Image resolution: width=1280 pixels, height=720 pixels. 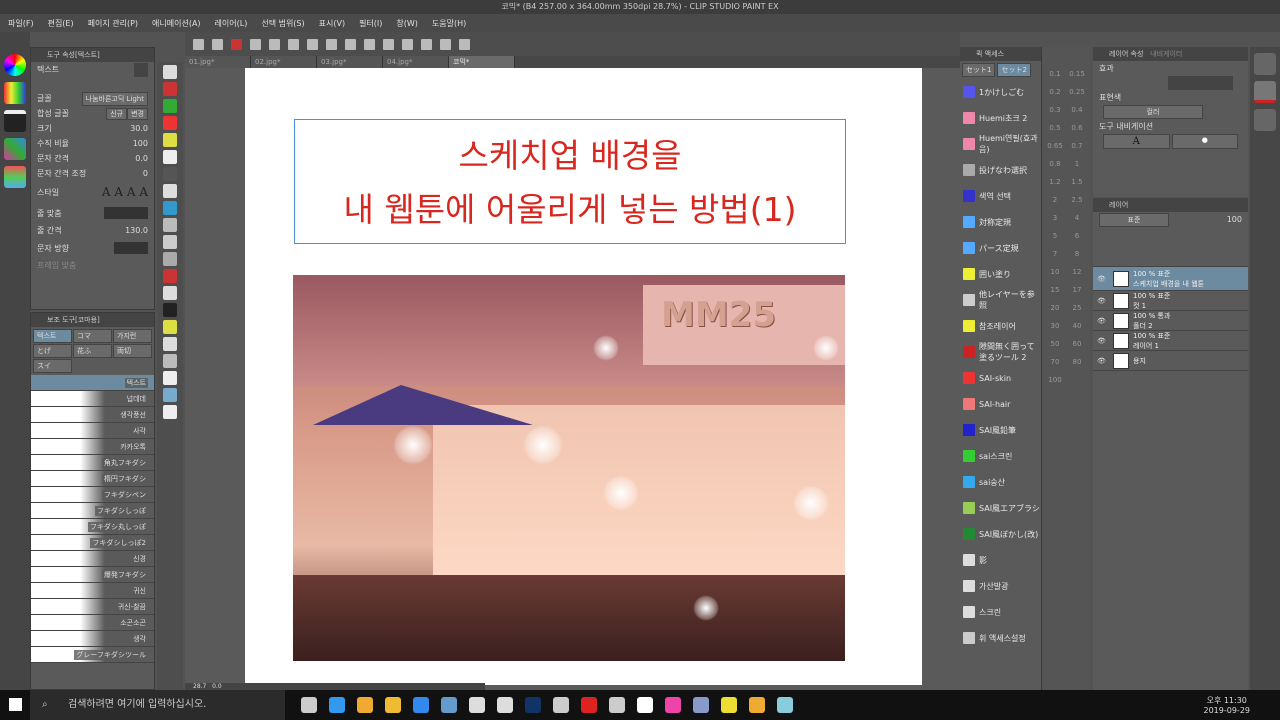 What do you see at coordinates (407, 44) in the screenshot?
I see `snap-icon` at bounding box center [407, 44].